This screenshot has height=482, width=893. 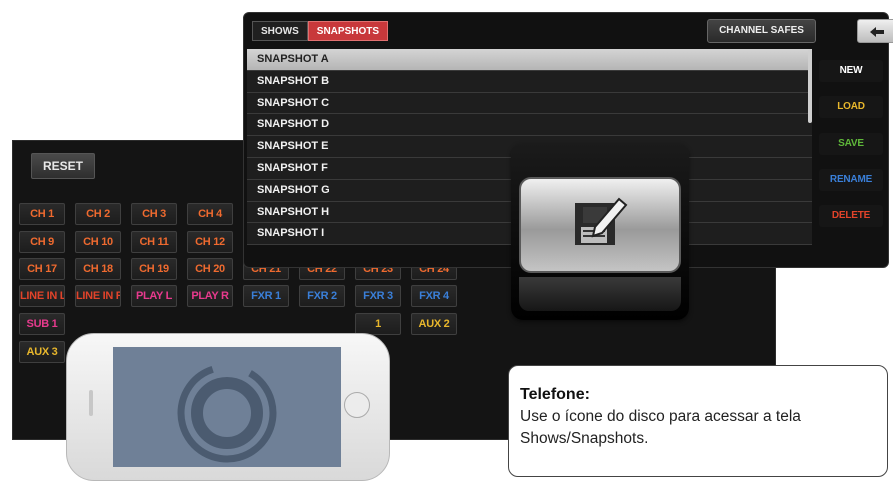 I want to click on icon-reflection, so click(x=600, y=294).